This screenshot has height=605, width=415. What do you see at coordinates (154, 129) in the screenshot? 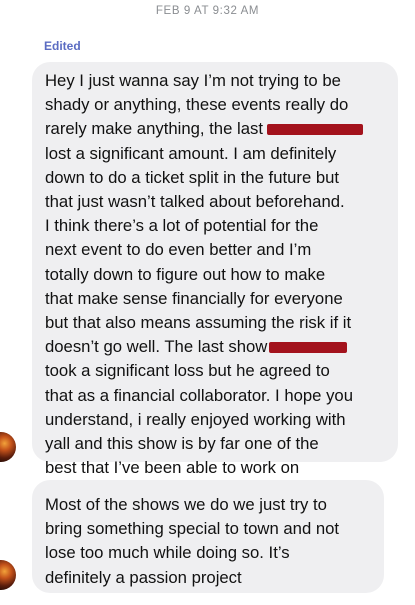
I see `message-line-text: rarely make anything, the last` at bounding box center [154, 129].